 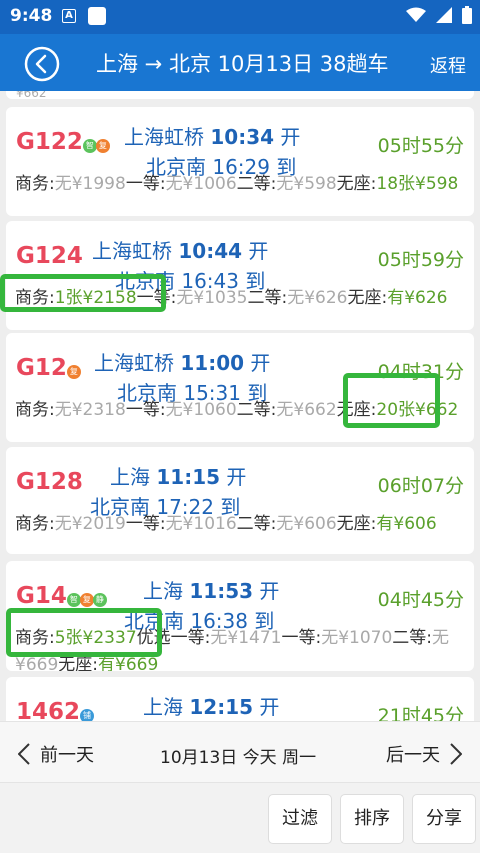 I want to click on train-number-text: G124, so click(x=49, y=256).